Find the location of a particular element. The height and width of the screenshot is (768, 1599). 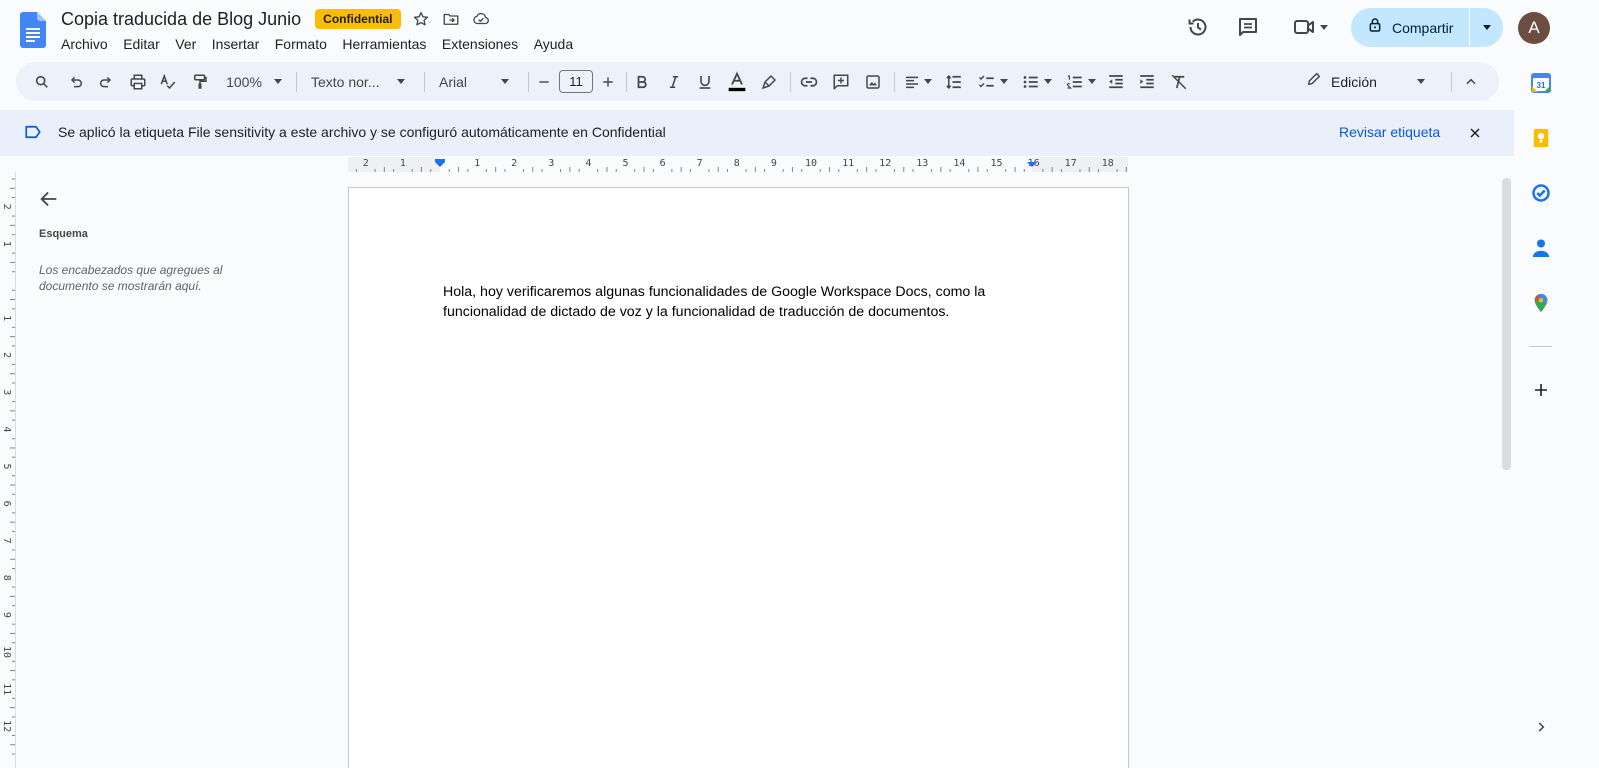

menu-formato: Formato is located at coordinates (301, 44).